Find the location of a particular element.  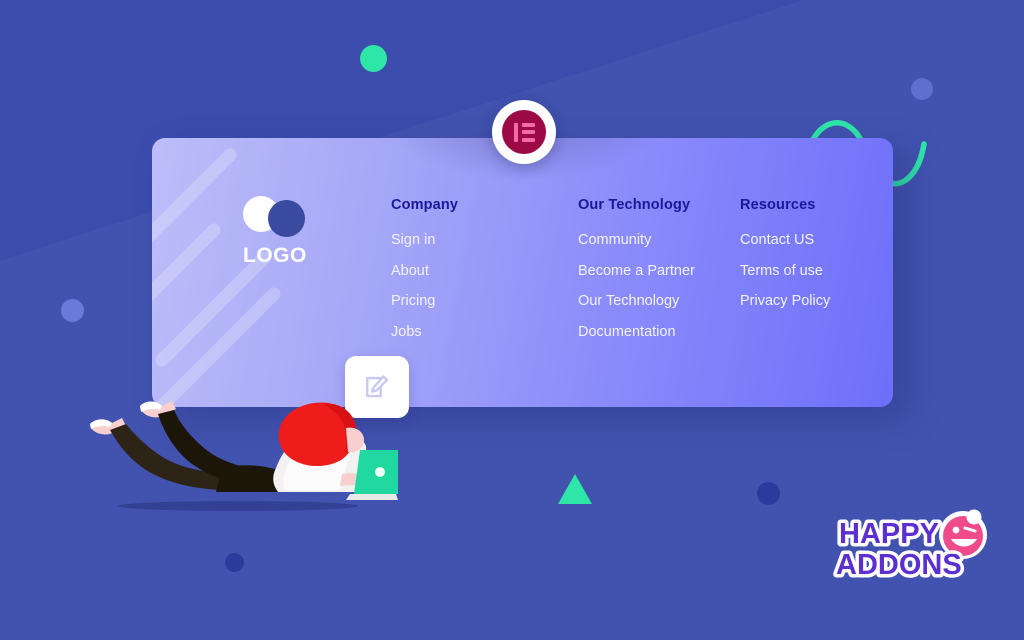

footer-link-terms-of-use: Terms of use is located at coordinates (785, 271).